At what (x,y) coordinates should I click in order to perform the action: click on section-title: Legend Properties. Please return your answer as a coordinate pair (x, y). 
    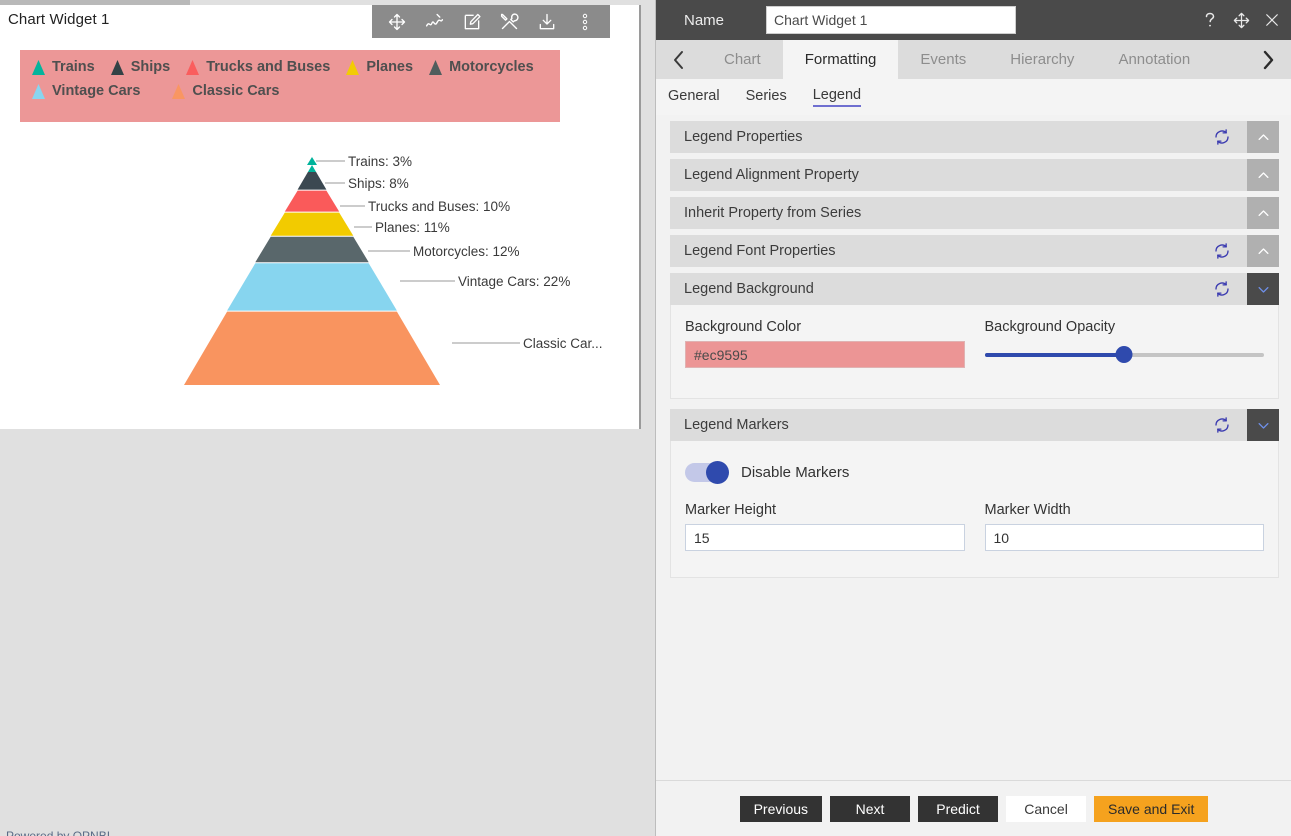
    Looking at the image, I should click on (743, 137).